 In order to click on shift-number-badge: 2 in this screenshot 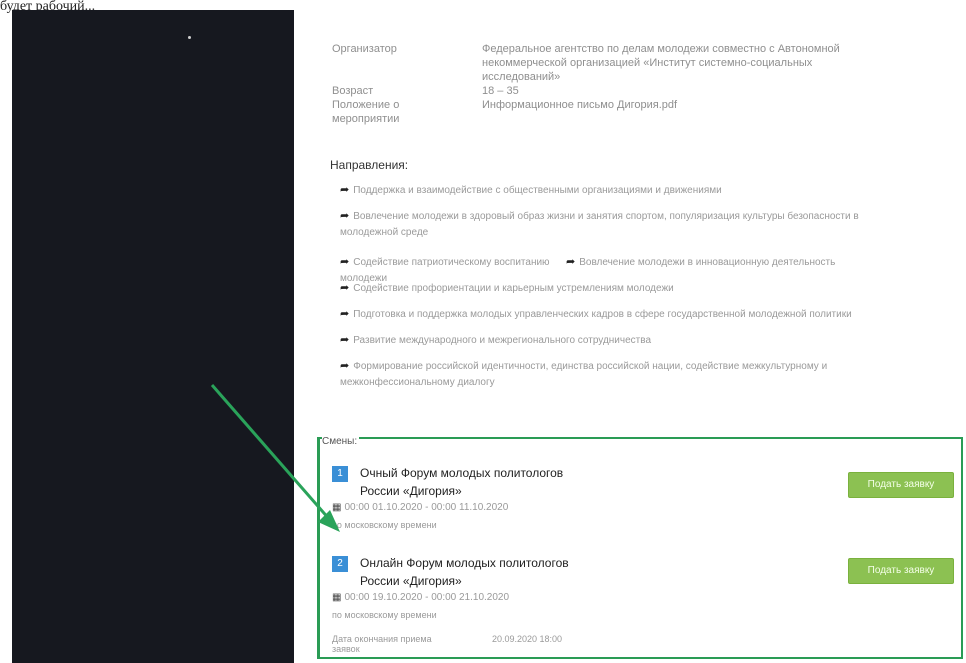, I will do `click(340, 564)`.